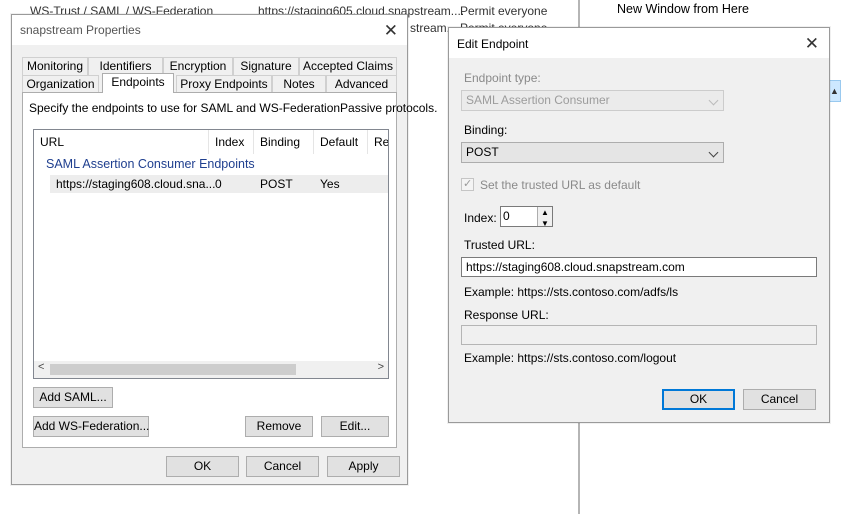 This screenshot has height=514, width=841. I want to click on tab-signature: Signature, so click(266, 66).